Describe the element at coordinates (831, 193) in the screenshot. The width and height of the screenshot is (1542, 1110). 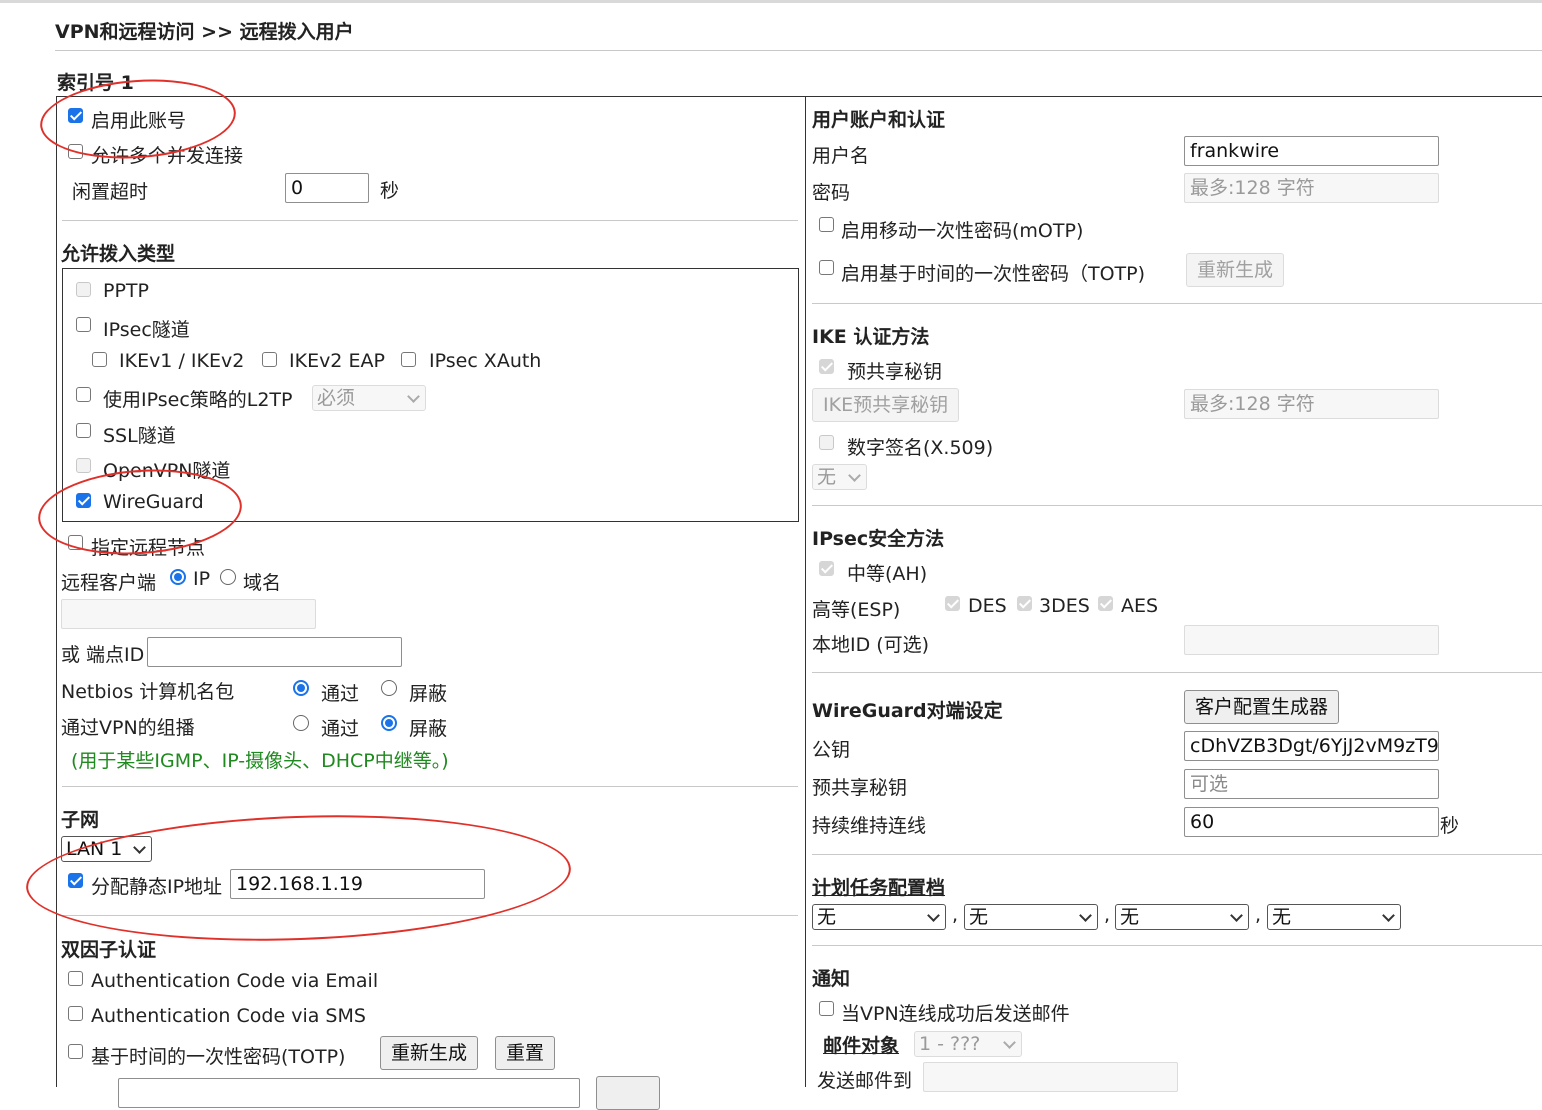
I see `password-label: 密码` at that location.